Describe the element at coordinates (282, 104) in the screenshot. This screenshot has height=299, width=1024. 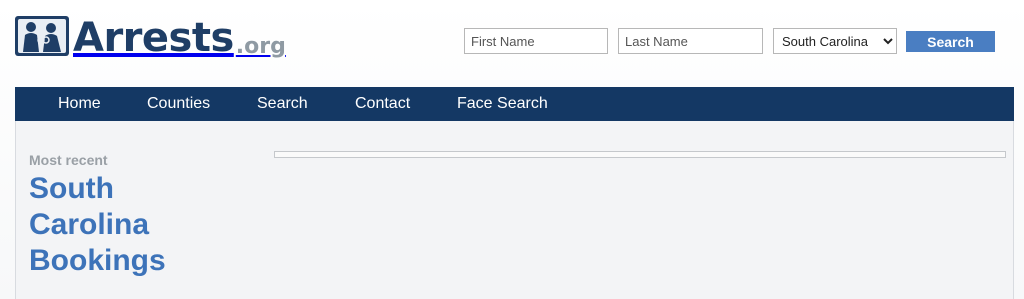
I see `nav-item-search: Search` at that location.